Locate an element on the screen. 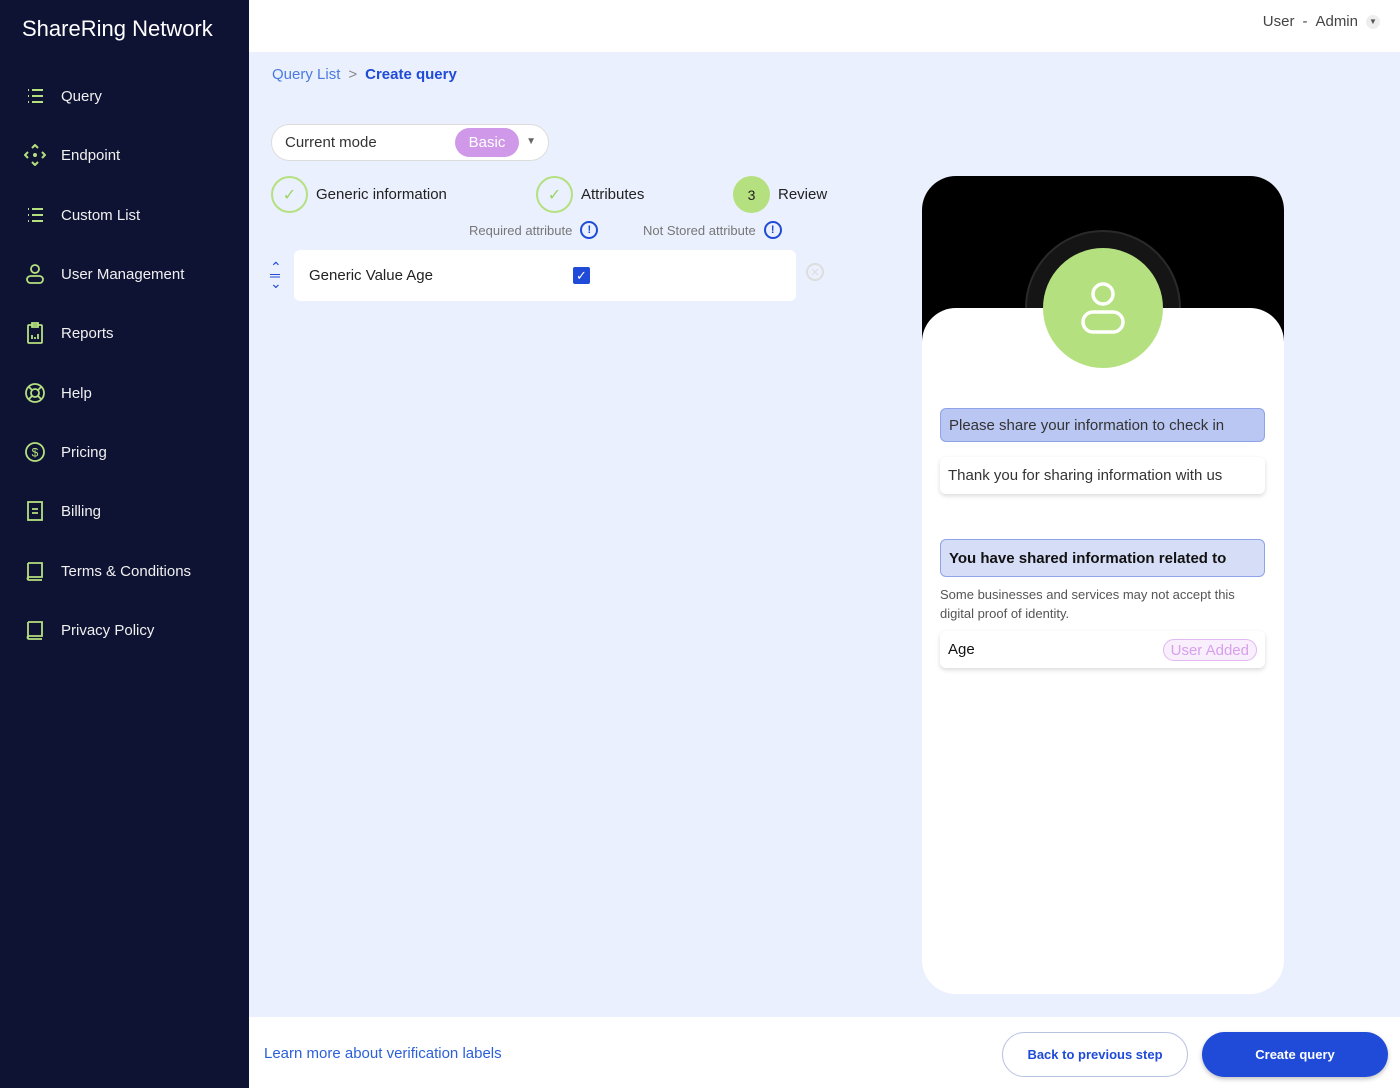  sidebar-item-billing: Billing is located at coordinates (62, 511).